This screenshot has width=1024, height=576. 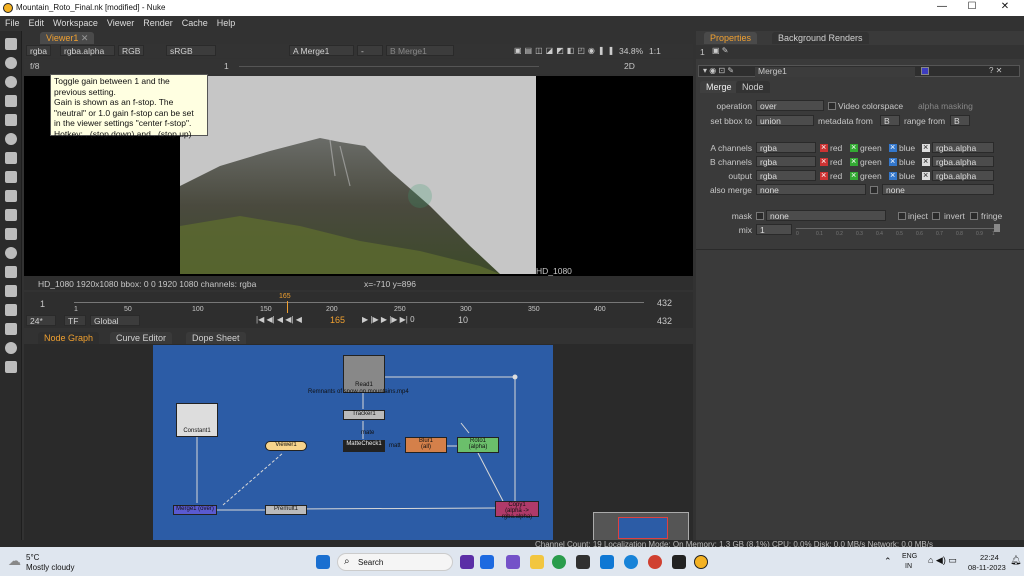 I want to click on chat-icon, so click(x=513, y=562).